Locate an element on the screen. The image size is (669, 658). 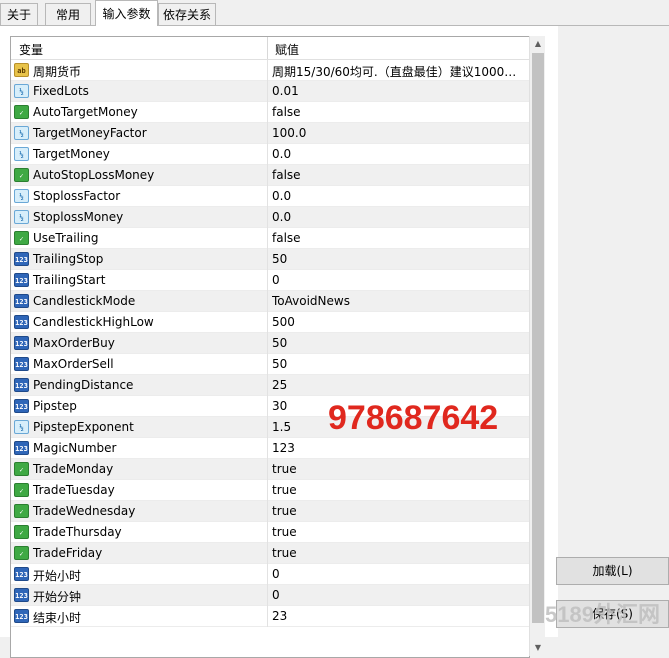
parameter-name: AutoTargetMoney is located at coordinates (85, 112).